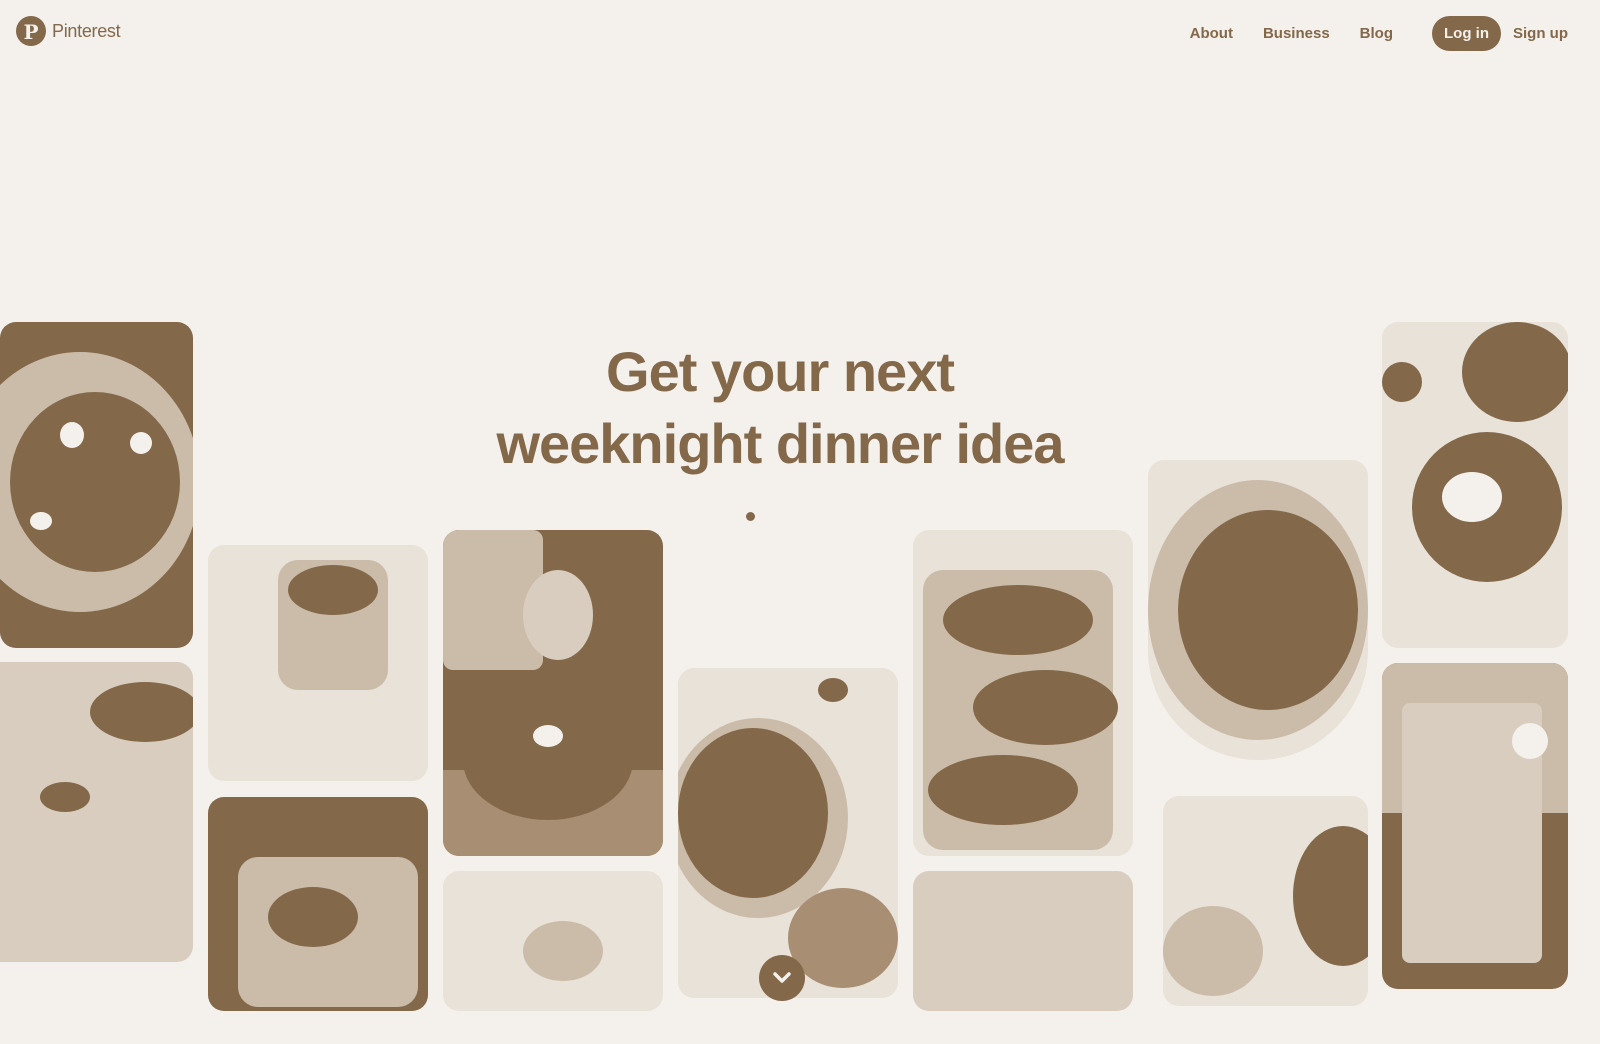  Describe the element at coordinates (1023, 941) in the screenshot. I see `food-image-wraps` at that location.